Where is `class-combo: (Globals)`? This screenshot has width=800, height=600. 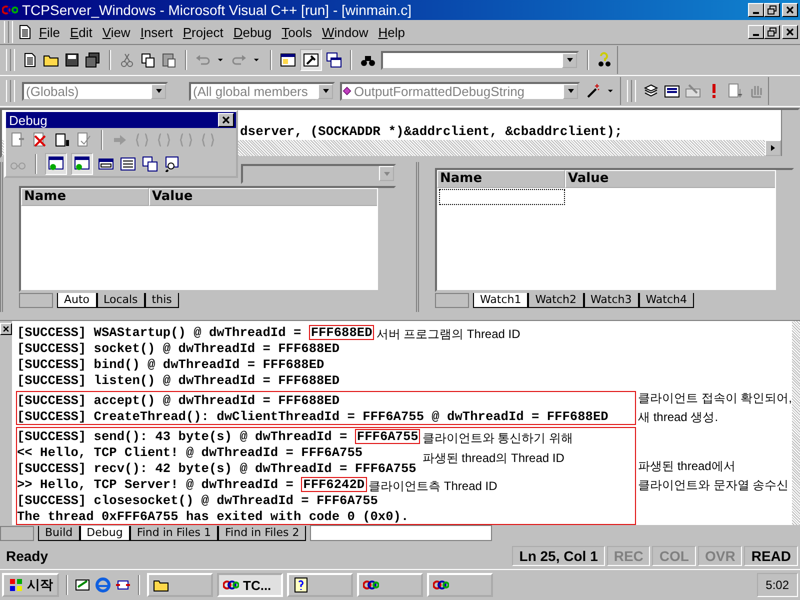
class-combo: (Globals) is located at coordinates (95, 91).